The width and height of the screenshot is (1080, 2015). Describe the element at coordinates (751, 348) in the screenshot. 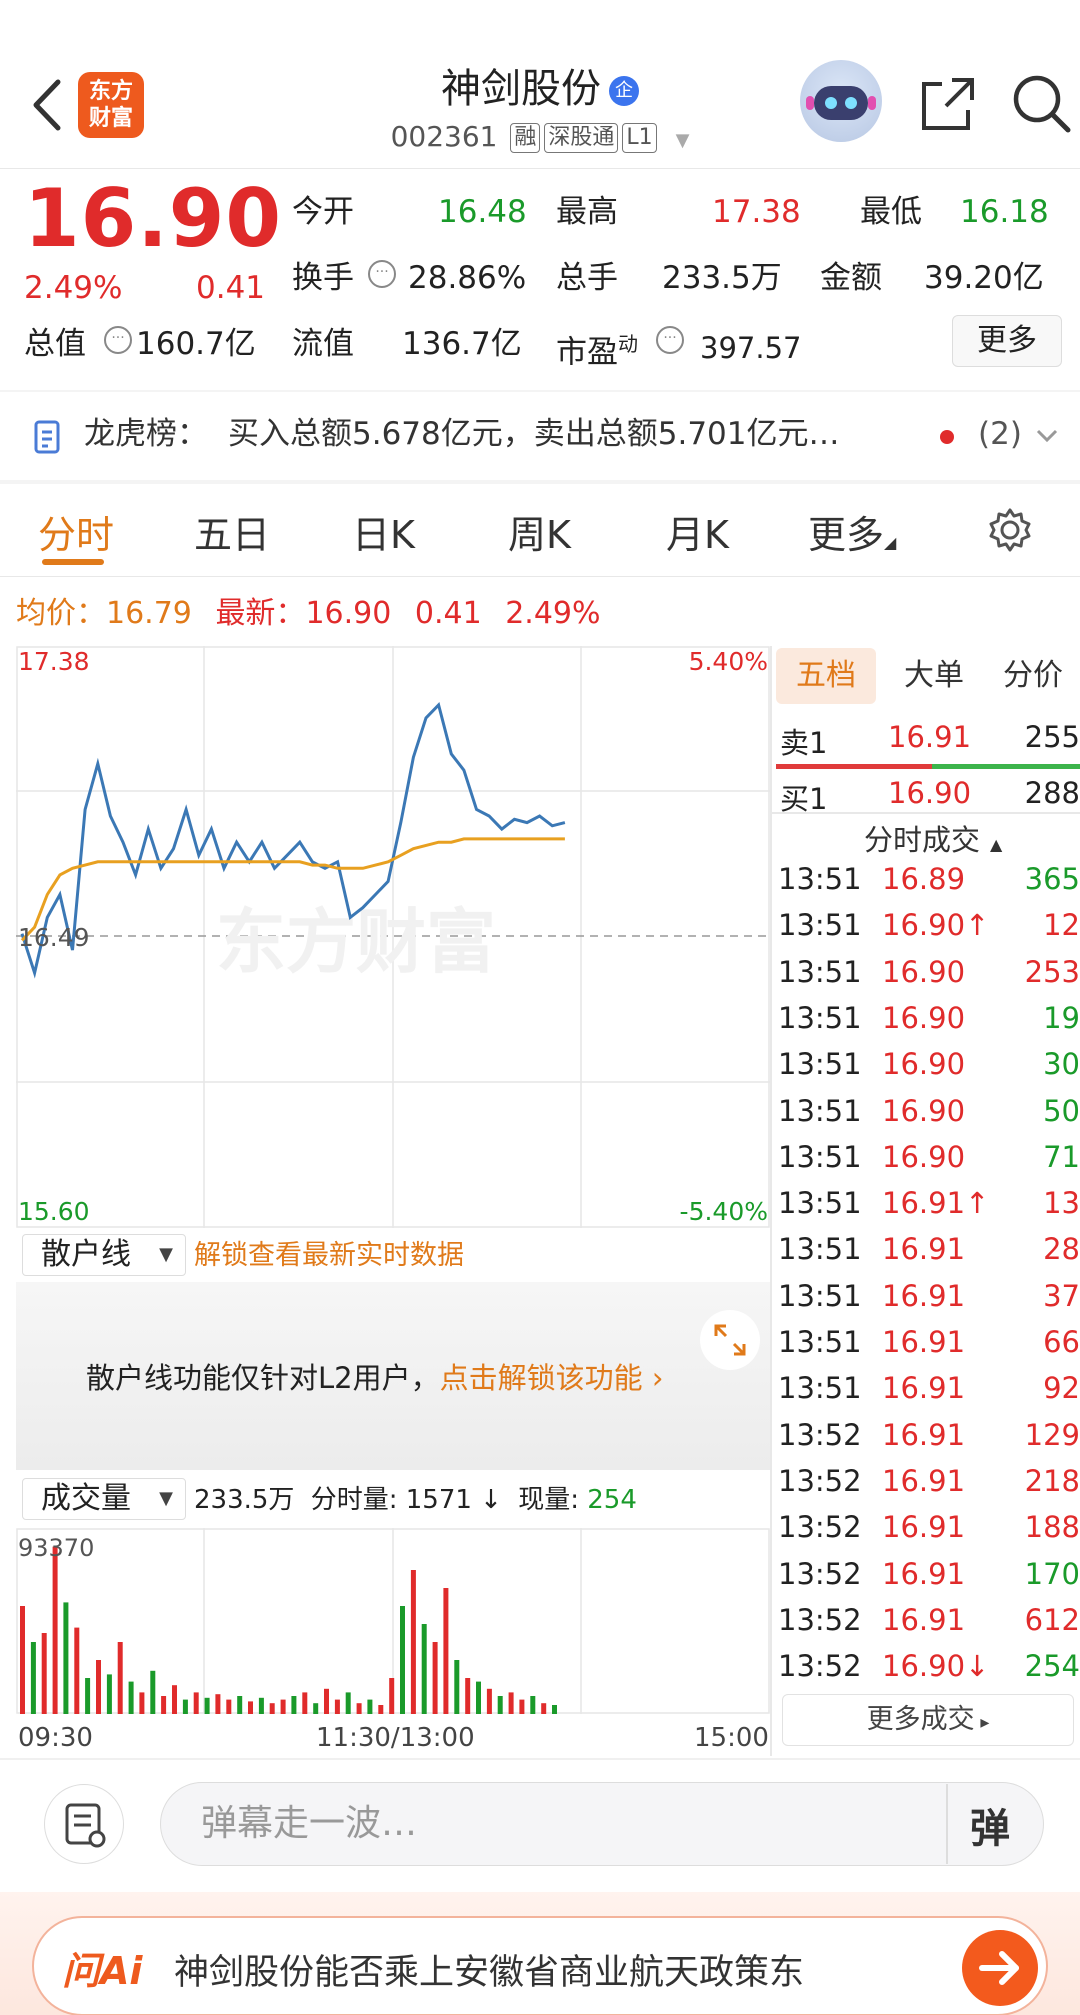

I see `pe-value: 397.57` at that location.